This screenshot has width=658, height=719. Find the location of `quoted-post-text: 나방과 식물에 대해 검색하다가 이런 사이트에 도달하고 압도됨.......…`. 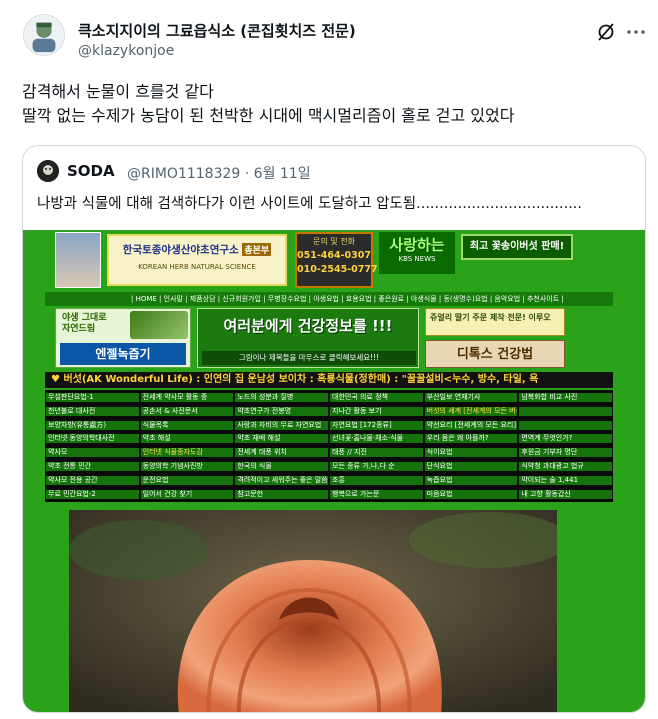

quoted-post-text: 나방과 식물에 대해 검색하다가 이런 사이트에 도달하고 압도됨.......… is located at coordinates (310, 204).